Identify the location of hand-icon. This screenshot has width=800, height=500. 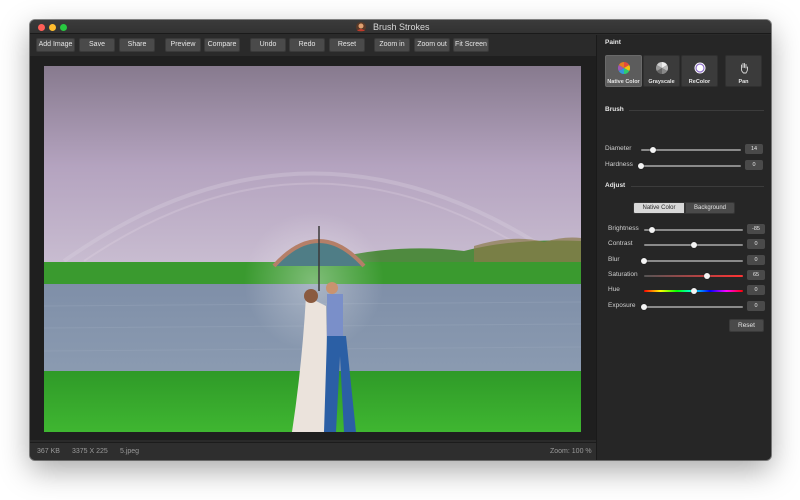
(744, 68).